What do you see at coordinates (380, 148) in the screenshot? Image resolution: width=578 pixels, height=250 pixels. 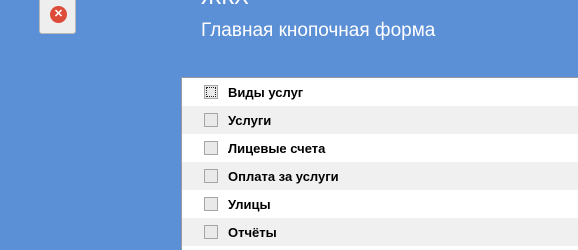 I see `menu-item-personal-accounts: Лицевые счета` at bounding box center [380, 148].